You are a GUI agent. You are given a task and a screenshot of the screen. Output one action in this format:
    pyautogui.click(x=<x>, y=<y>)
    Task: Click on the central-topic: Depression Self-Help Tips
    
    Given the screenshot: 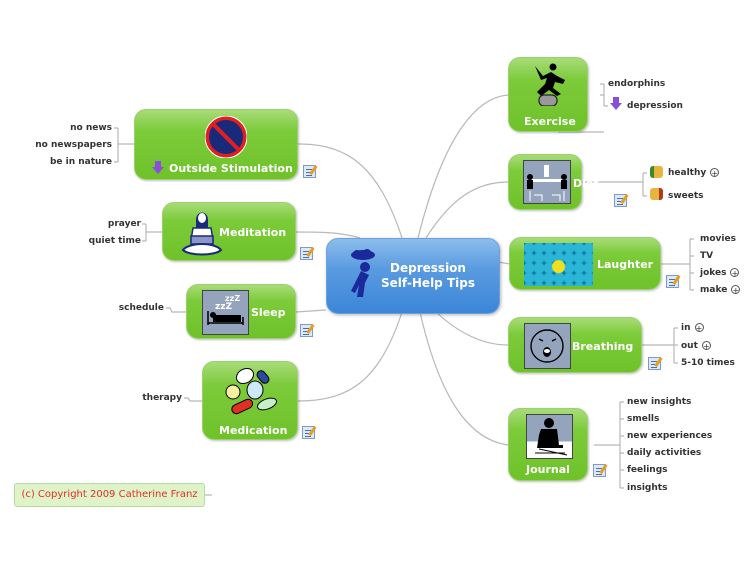 What is the action you would take?
    pyautogui.click(x=413, y=276)
    